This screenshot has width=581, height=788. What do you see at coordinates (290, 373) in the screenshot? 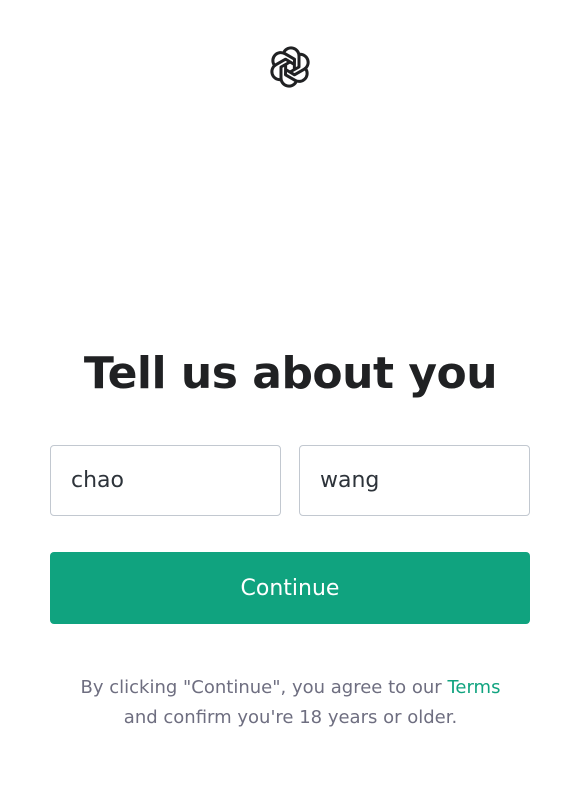
I see `page-title: Tell us about you` at bounding box center [290, 373].